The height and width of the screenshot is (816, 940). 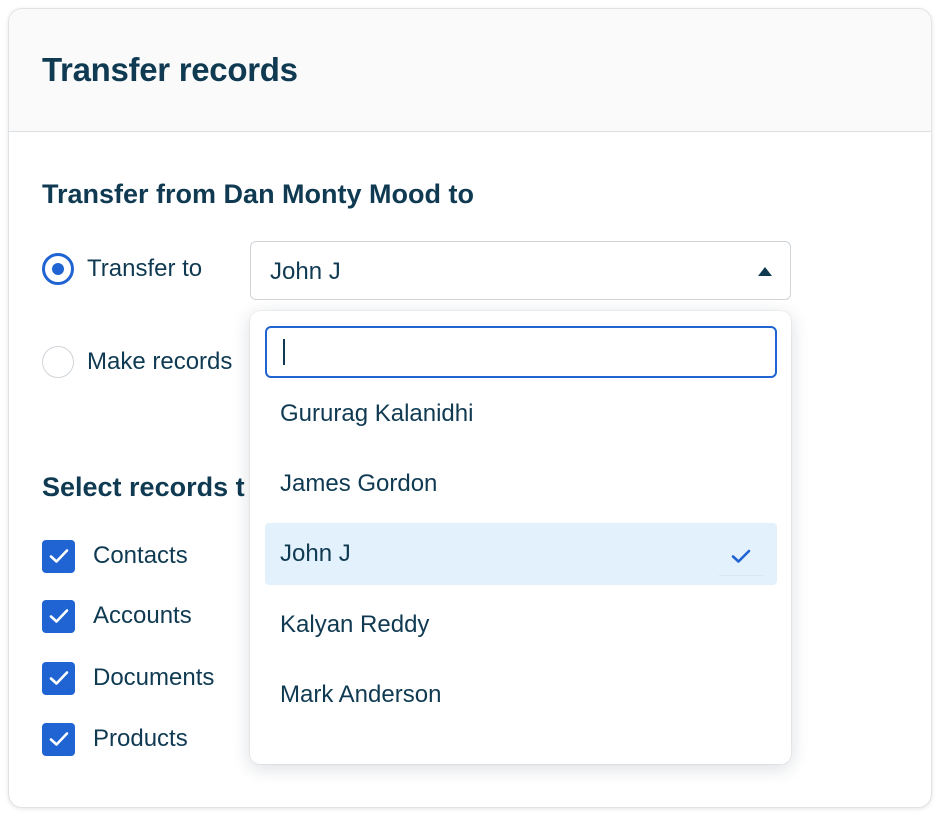 I want to click on checkbox-products, so click(x=58, y=739).